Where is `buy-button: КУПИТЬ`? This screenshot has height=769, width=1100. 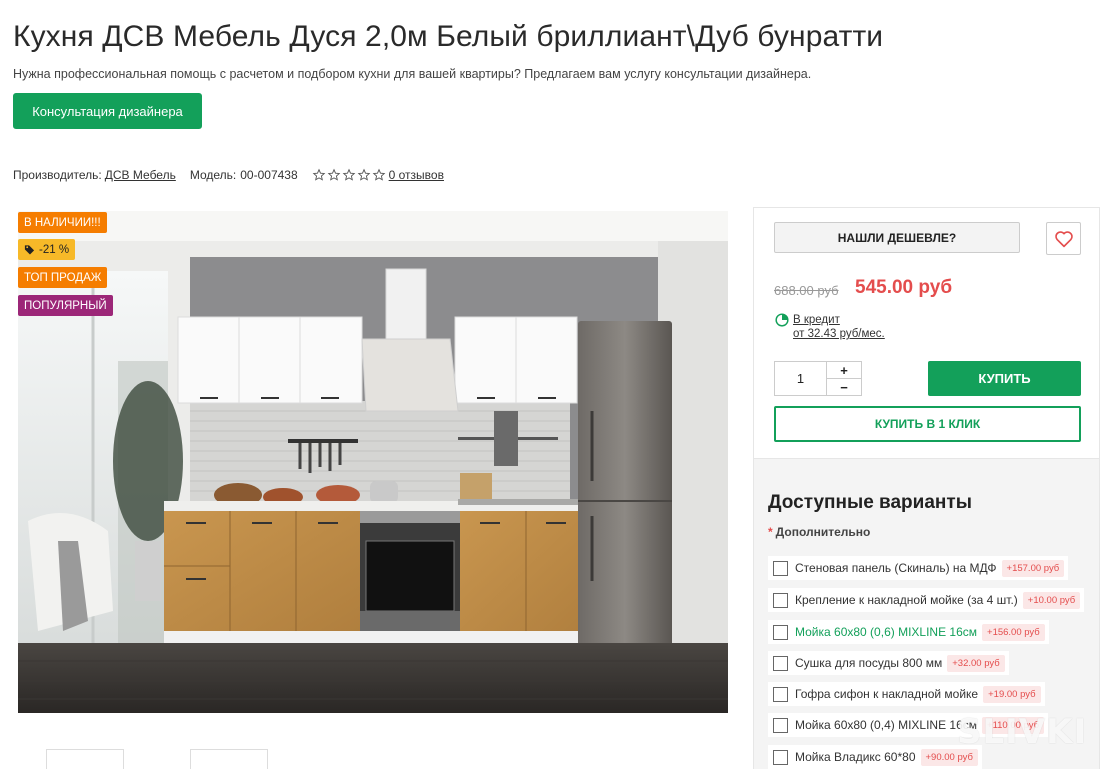
buy-button: КУПИТЬ is located at coordinates (1004, 378).